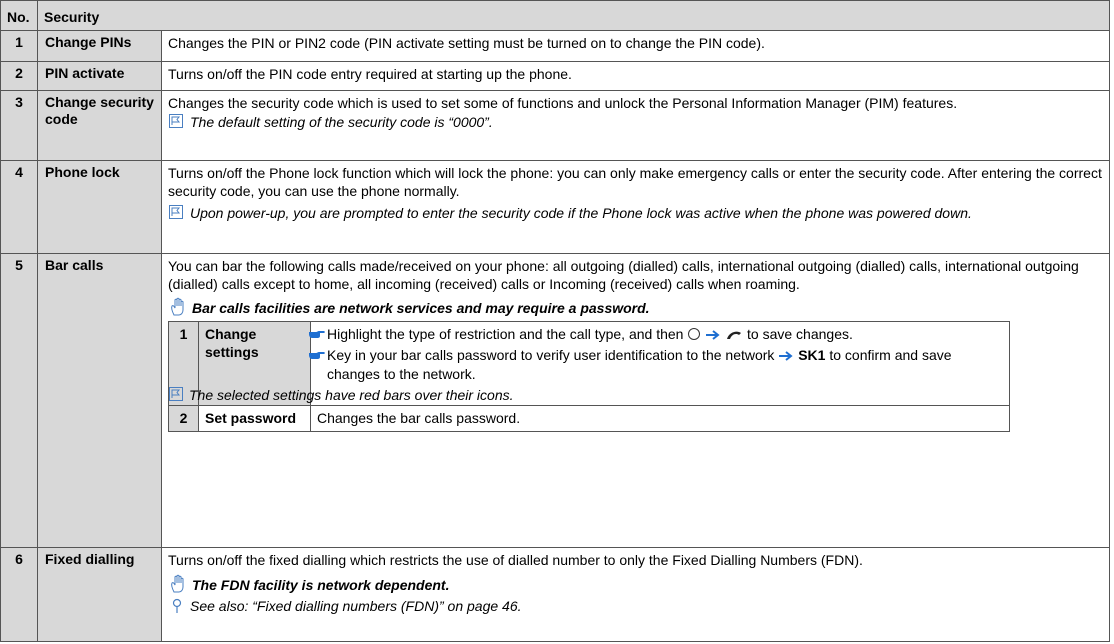  What do you see at coordinates (99, 594) in the screenshot?
I see `row-name: Fixed dialling` at bounding box center [99, 594].